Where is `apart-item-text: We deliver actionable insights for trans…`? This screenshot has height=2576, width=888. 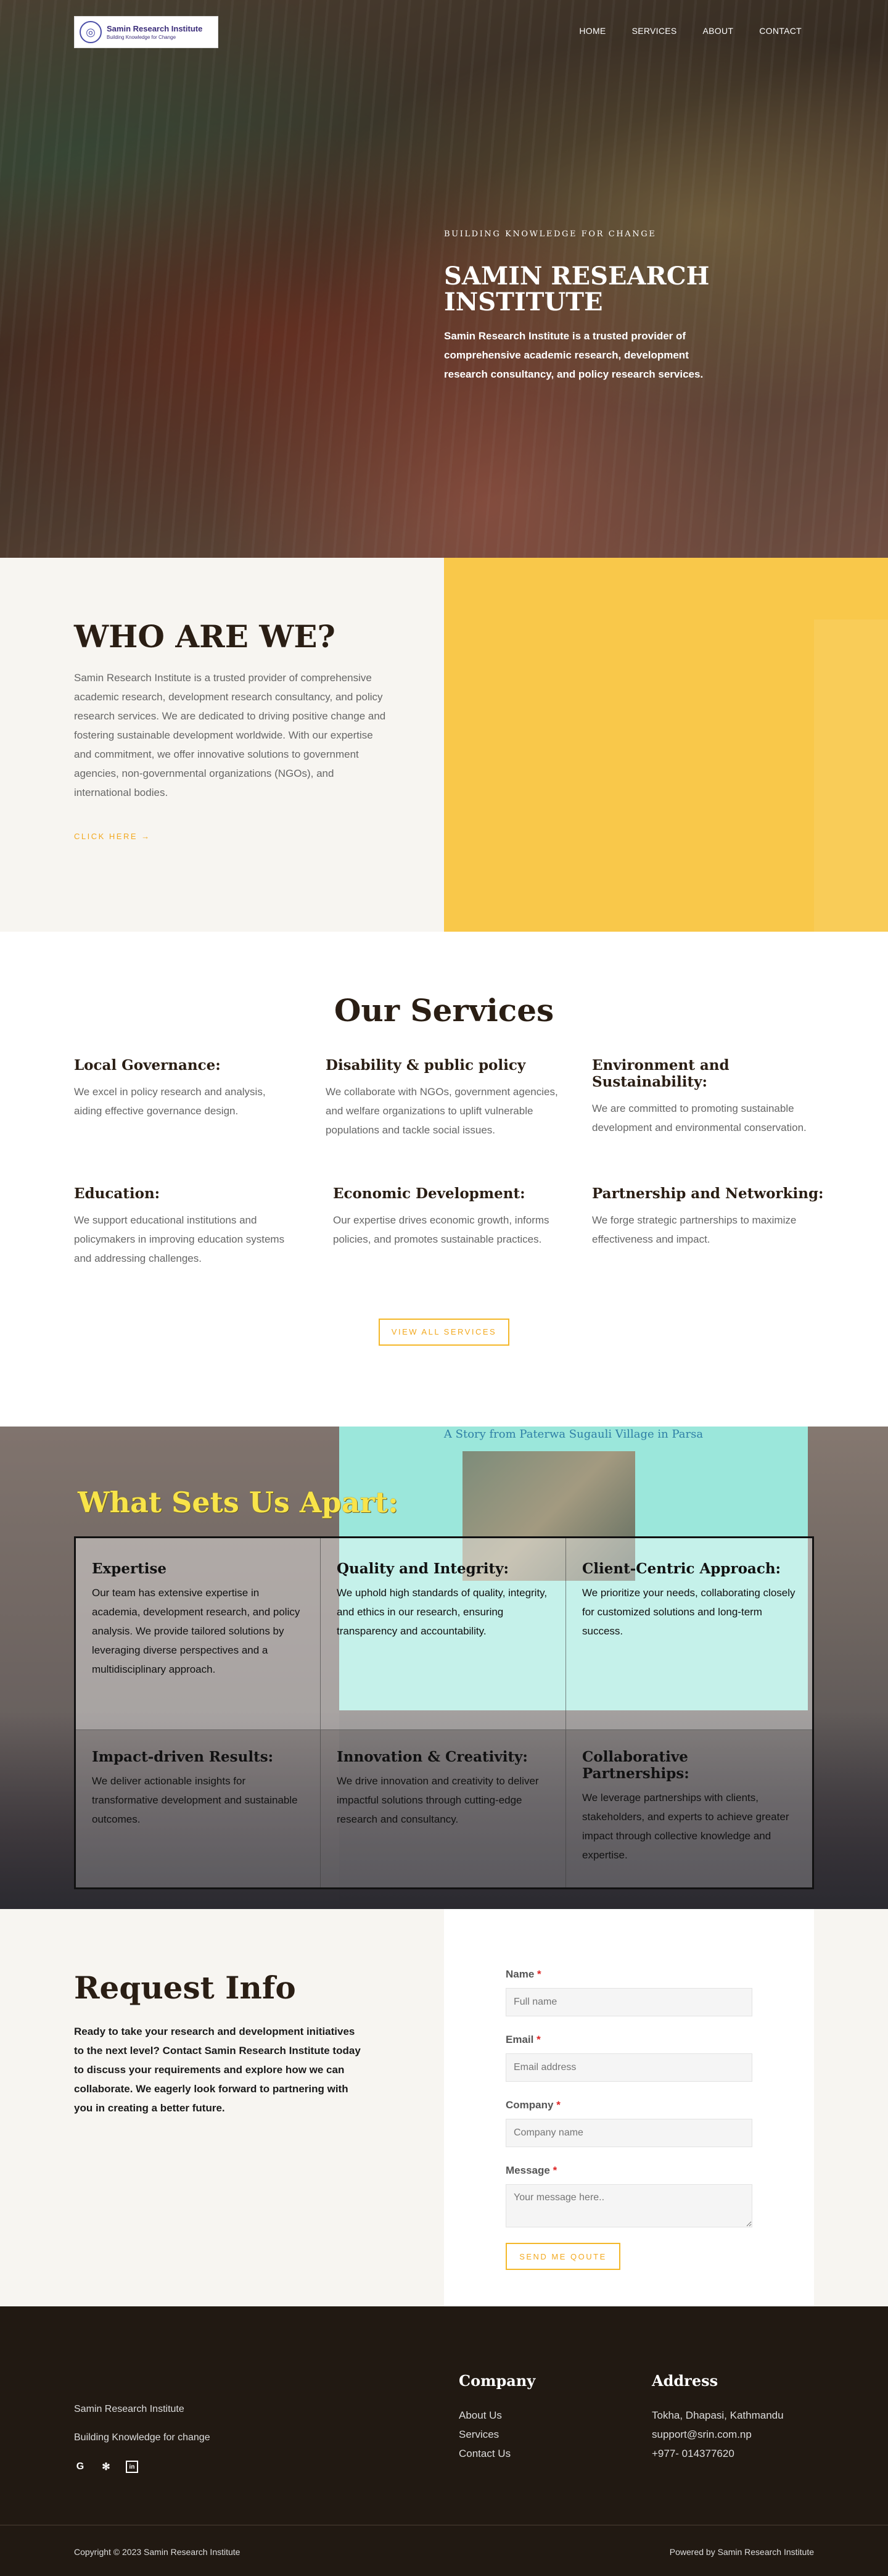 apart-item-text: We deliver actionable insights for trans… is located at coordinates (195, 1800).